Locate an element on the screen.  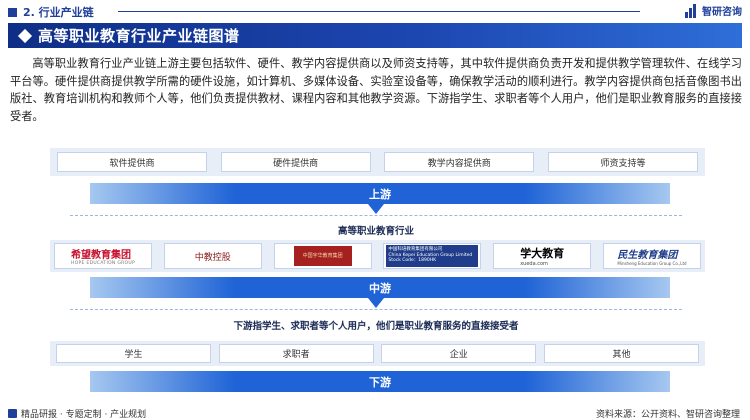
section-square-icon is located at coordinates (12, 12).